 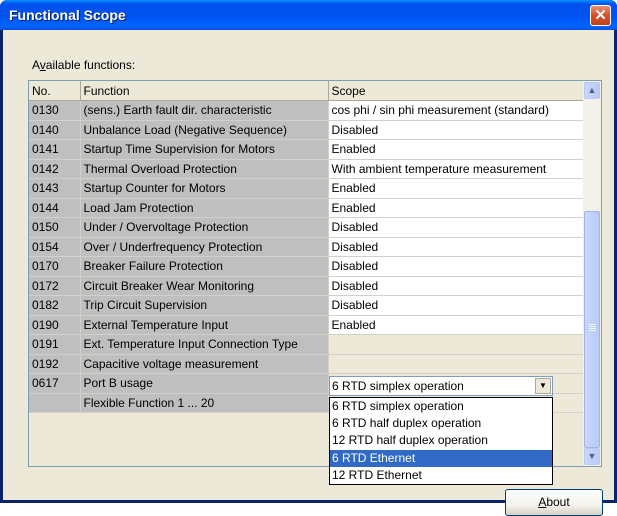 I want to click on arrow-down-icon: ▼, so click(x=592, y=456).